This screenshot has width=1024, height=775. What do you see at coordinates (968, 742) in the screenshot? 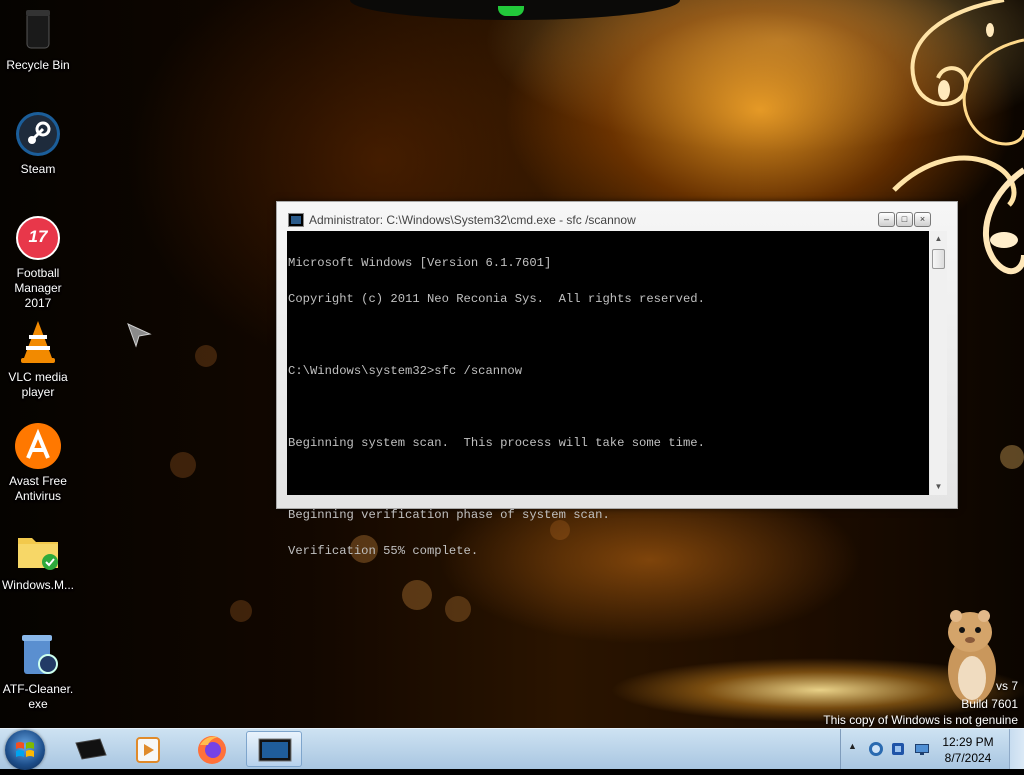
I see `clock-time: 12:29 PM` at bounding box center [968, 742].